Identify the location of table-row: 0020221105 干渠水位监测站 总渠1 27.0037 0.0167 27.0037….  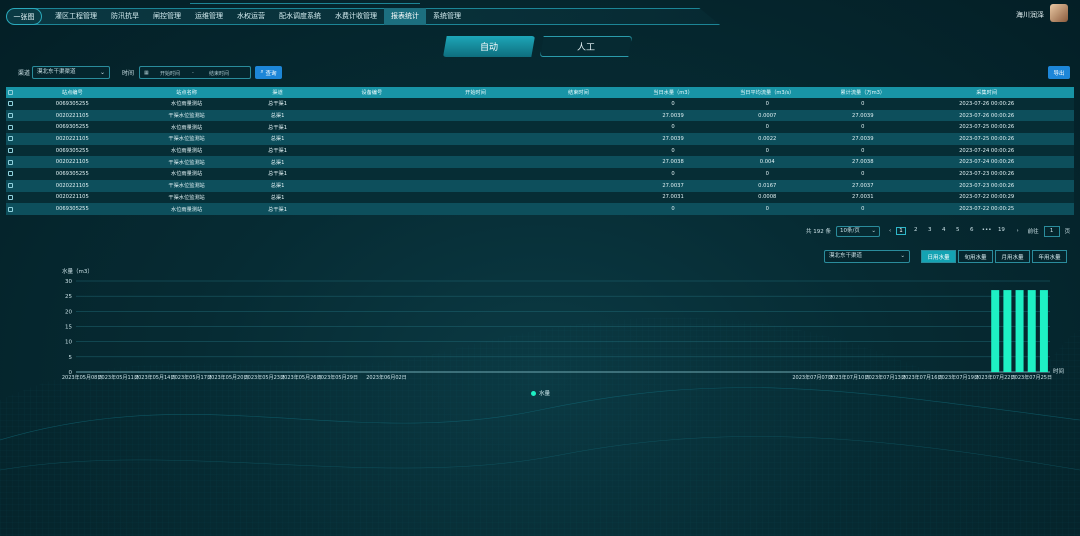
(540, 185).